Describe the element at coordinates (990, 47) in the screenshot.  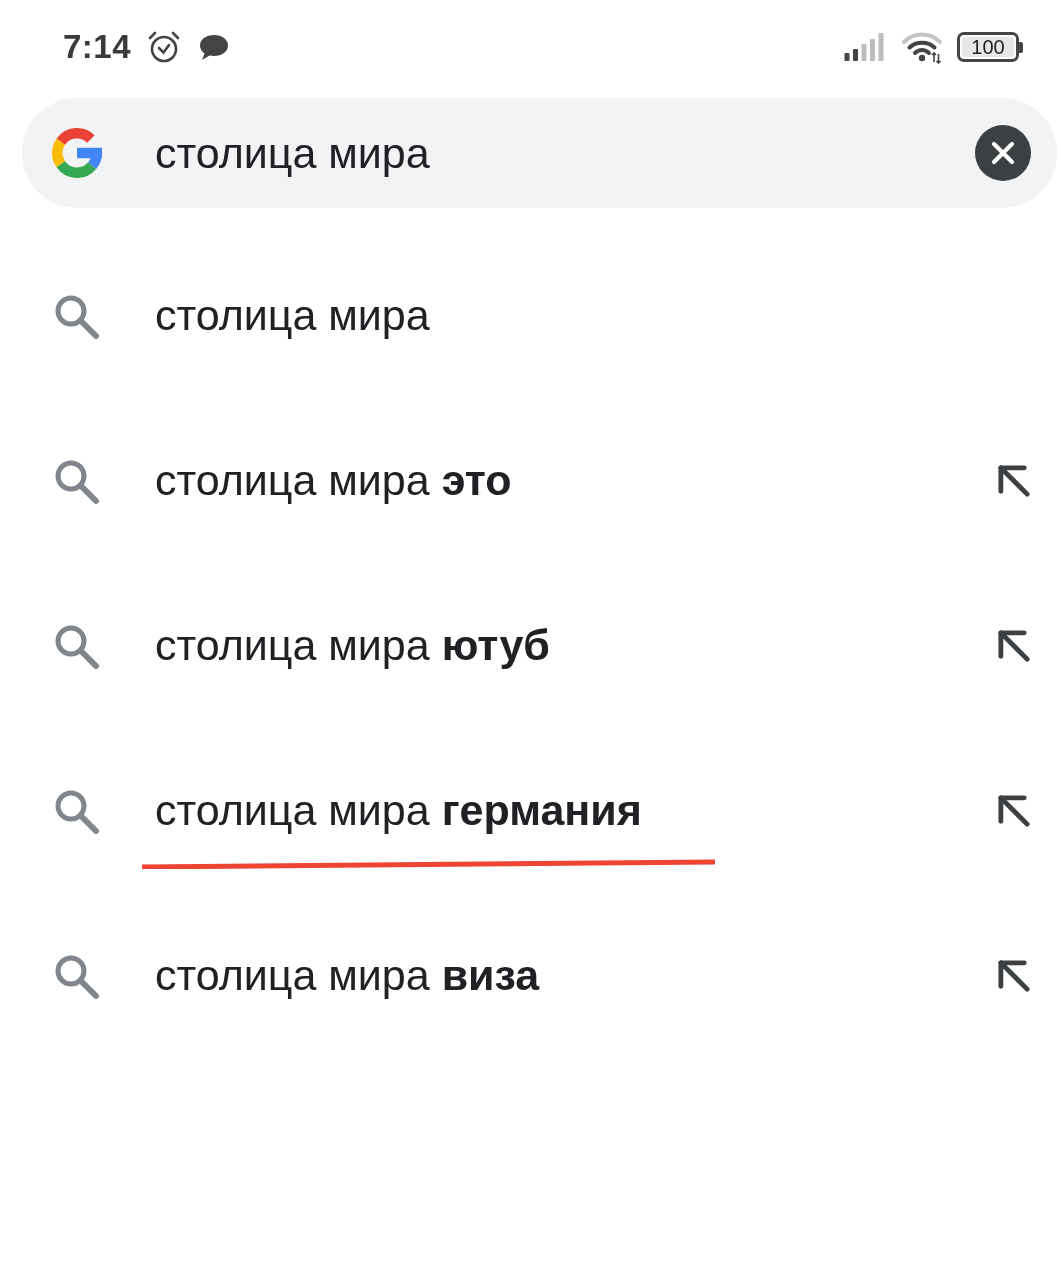
I see `battery-indicator: 100` at that location.